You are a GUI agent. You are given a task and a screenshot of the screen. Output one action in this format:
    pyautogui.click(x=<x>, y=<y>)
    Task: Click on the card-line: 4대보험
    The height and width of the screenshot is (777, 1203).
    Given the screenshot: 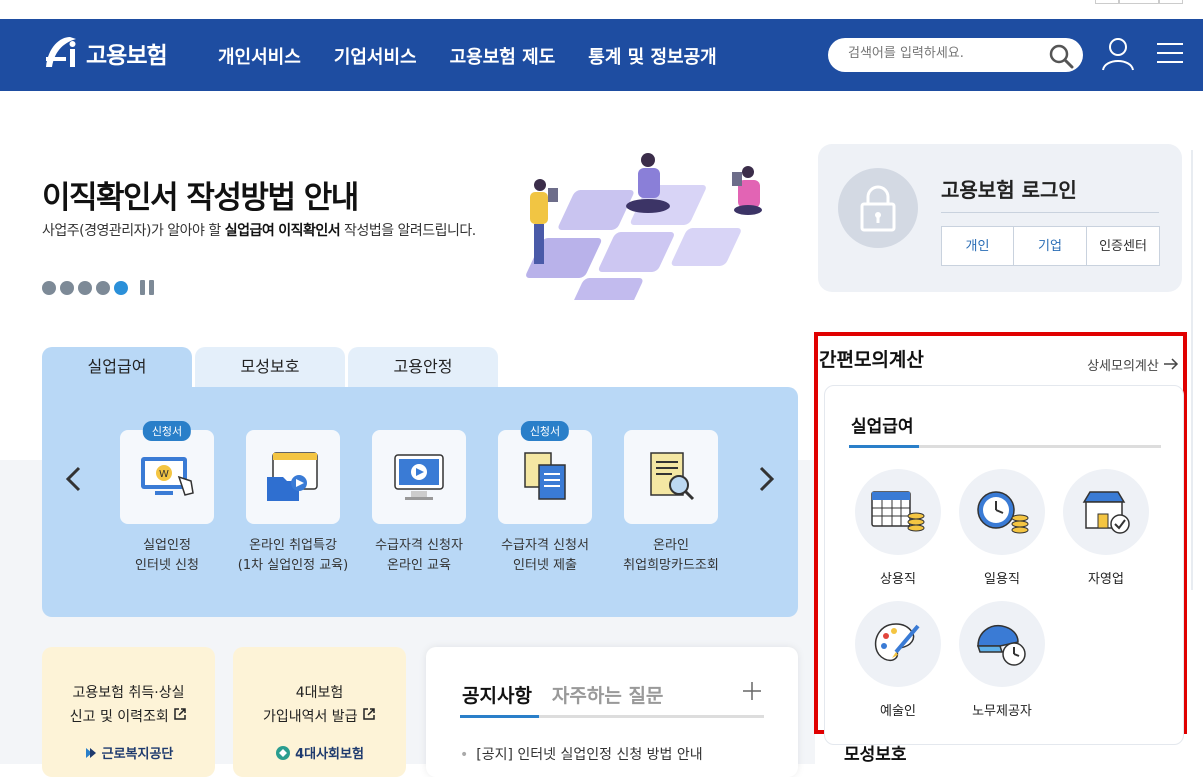 What is the action you would take?
    pyautogui.click(x=319, y=693)
    